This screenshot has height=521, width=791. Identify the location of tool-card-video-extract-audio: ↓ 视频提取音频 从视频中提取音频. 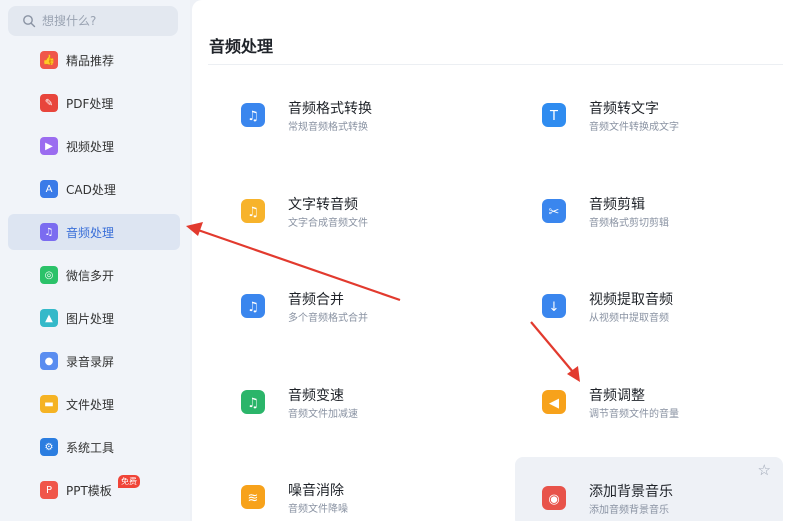
(666, 311).